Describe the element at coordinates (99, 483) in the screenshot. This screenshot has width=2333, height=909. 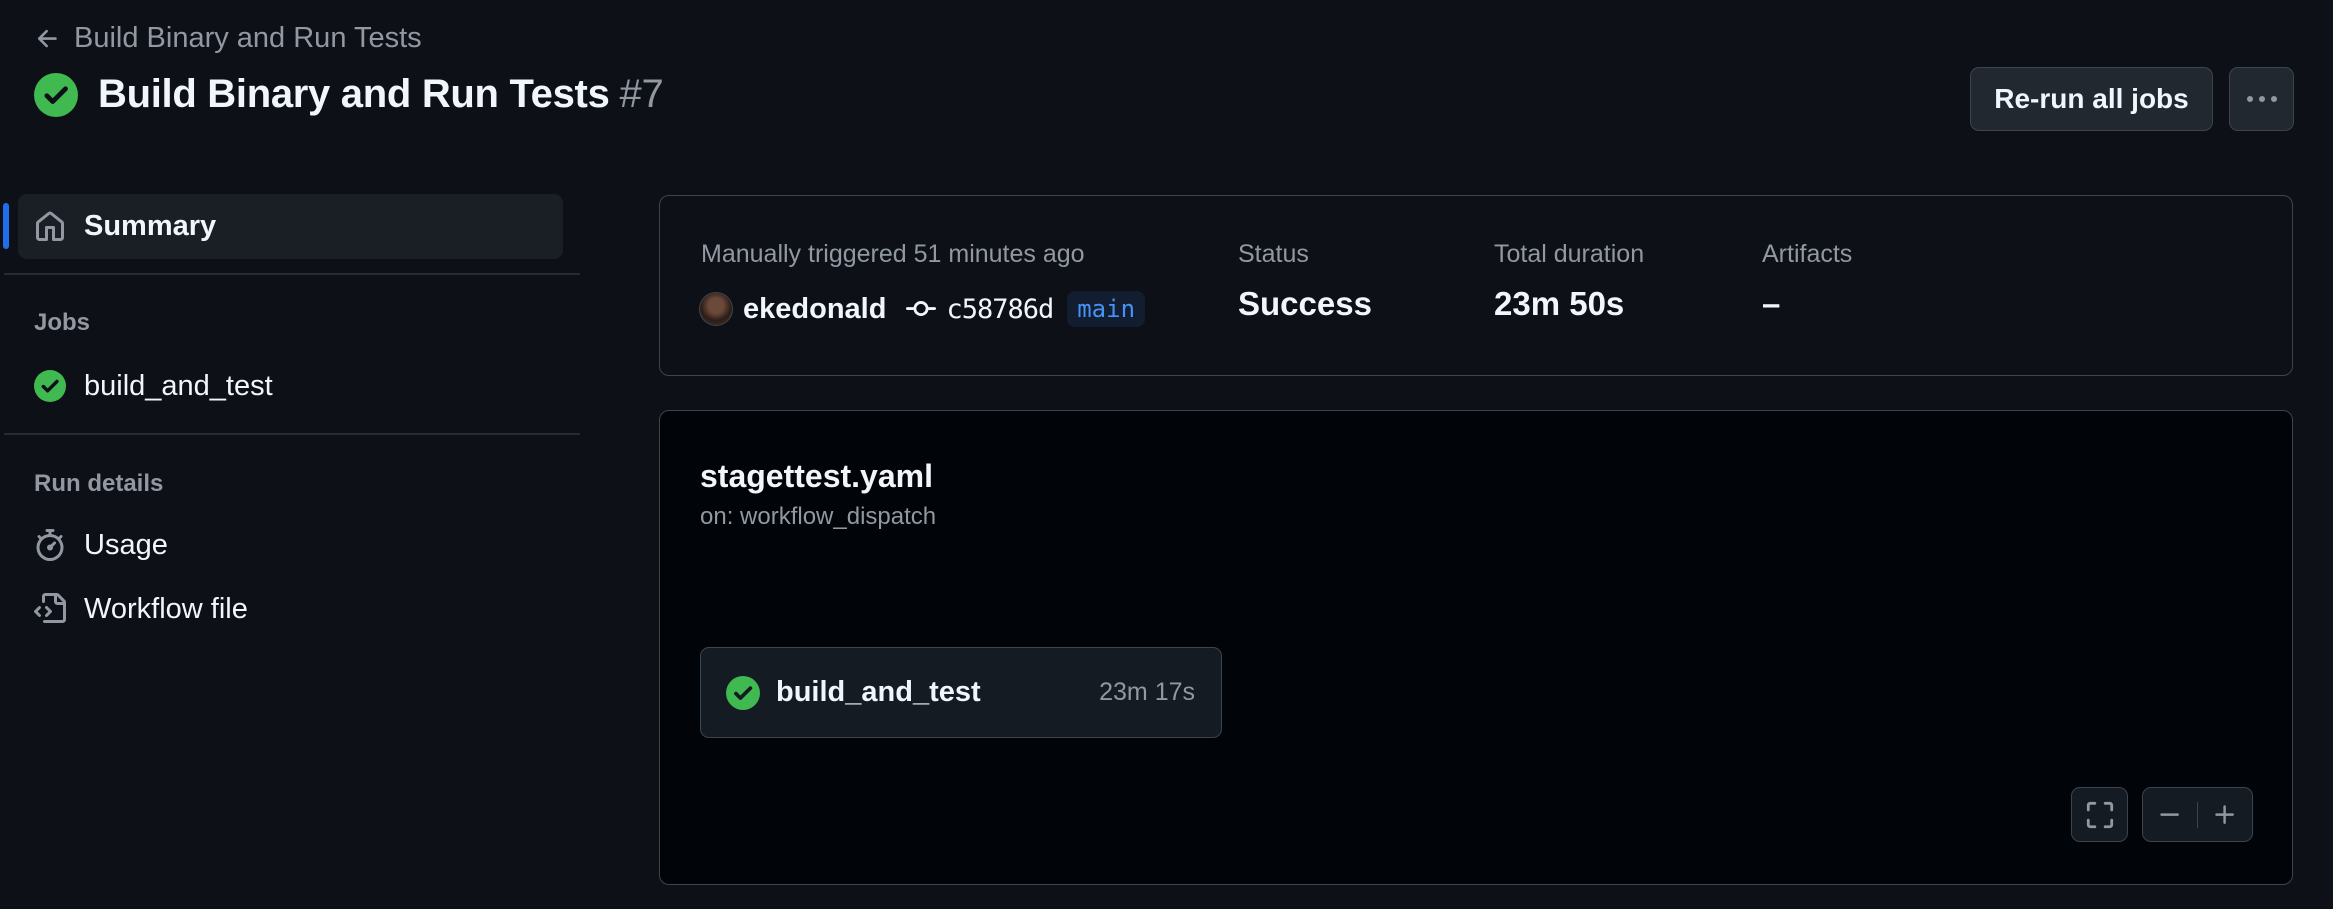
I see `run-details-heading: Run details` at that location.